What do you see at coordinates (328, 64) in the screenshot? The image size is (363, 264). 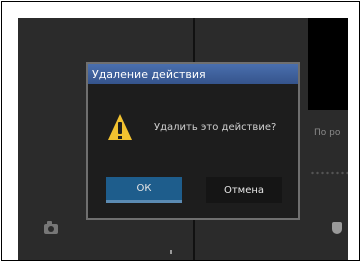 I see `preview-panel` at bounding box center [328, 64].